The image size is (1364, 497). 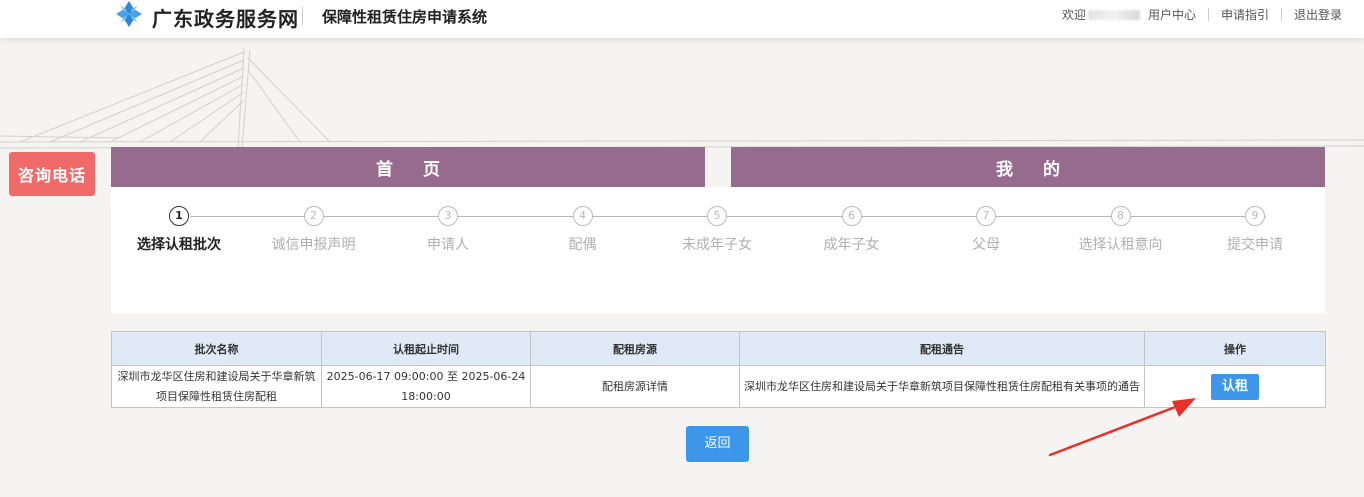 What do you see at coordinates (986, 230) in the screenshot?
I see `step-7: 7 父母` at bounding box center [986, 230].